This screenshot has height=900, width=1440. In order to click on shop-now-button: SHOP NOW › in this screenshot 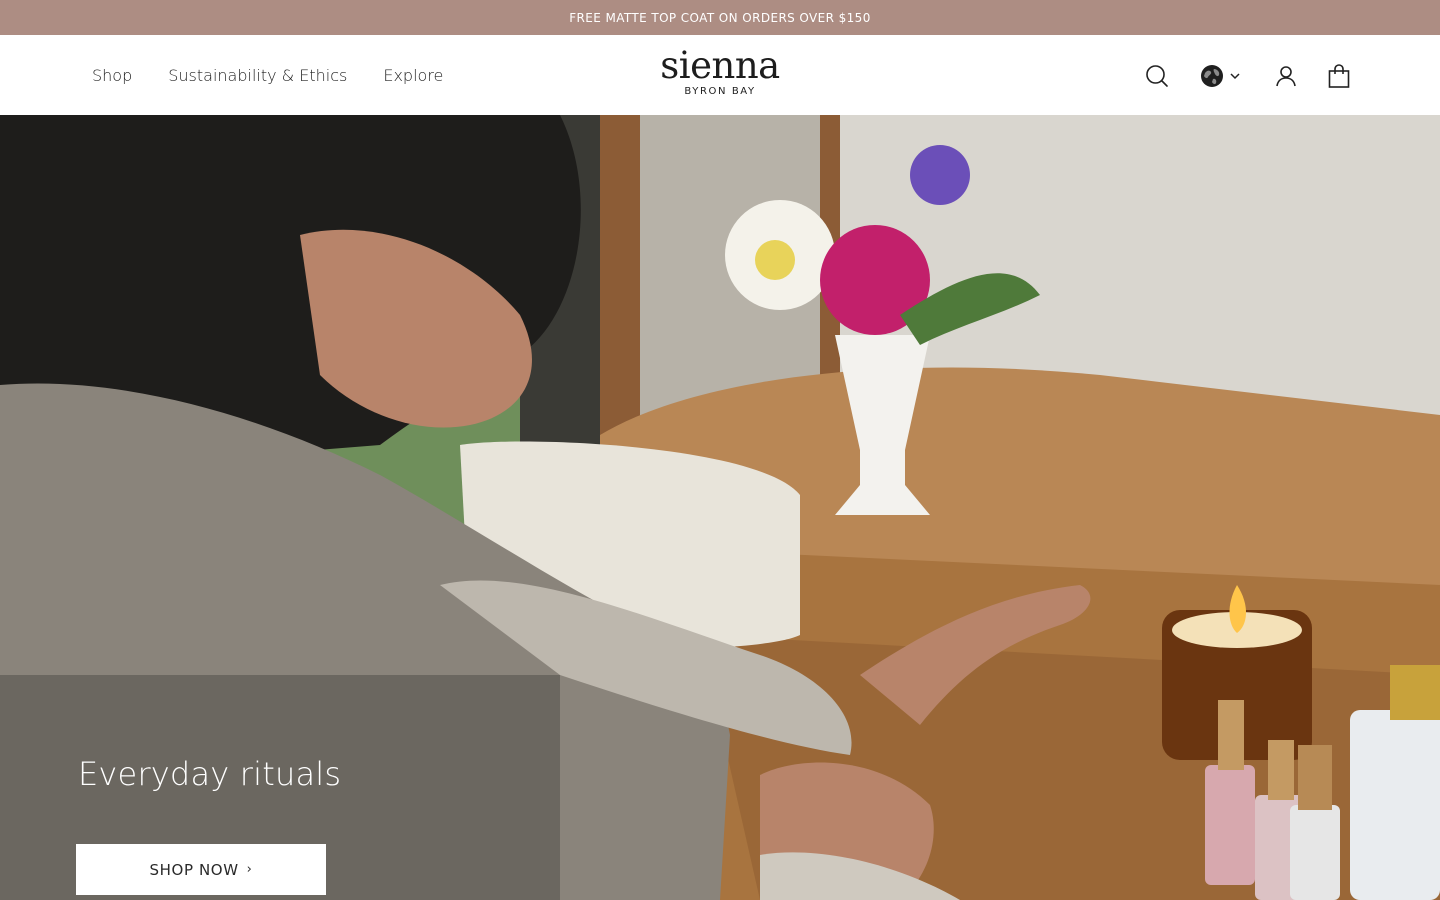, I will do `click(201, 869)`.